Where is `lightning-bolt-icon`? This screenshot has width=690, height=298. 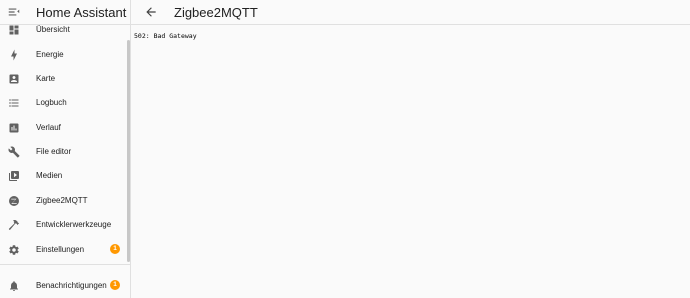
lightning-bolt-icon is located at coordinates (14, 55).